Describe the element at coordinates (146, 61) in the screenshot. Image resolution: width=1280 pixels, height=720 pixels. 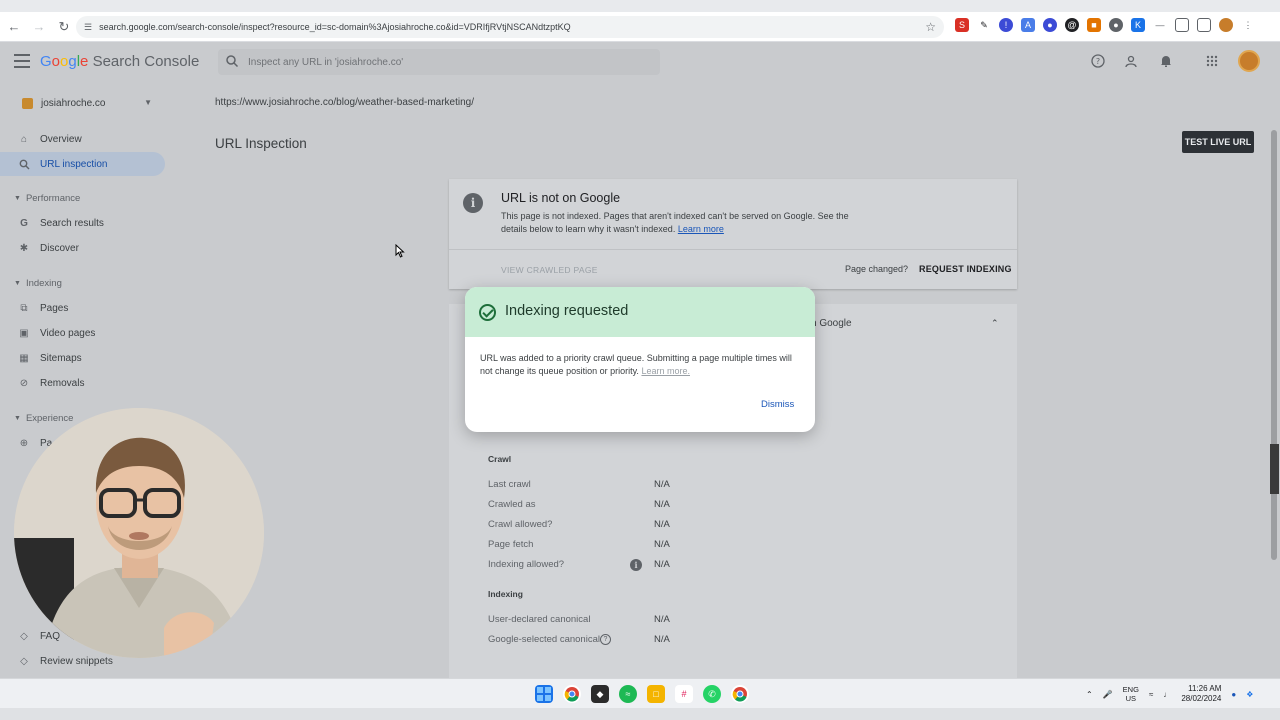
I see `logo-product: Search Console` at that location.